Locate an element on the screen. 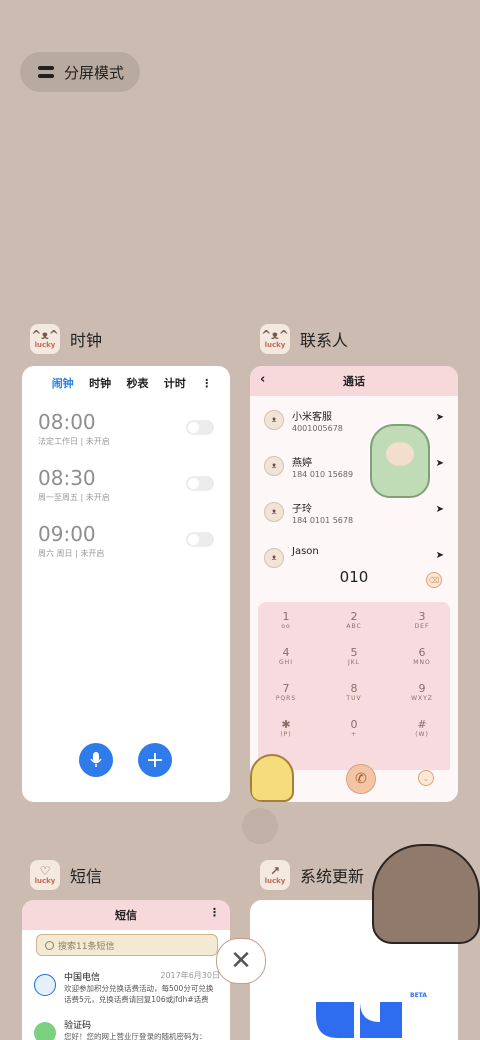  alarm-item: 09:00 周六 周日 | 未开启 is located at coordinates (126, 542).